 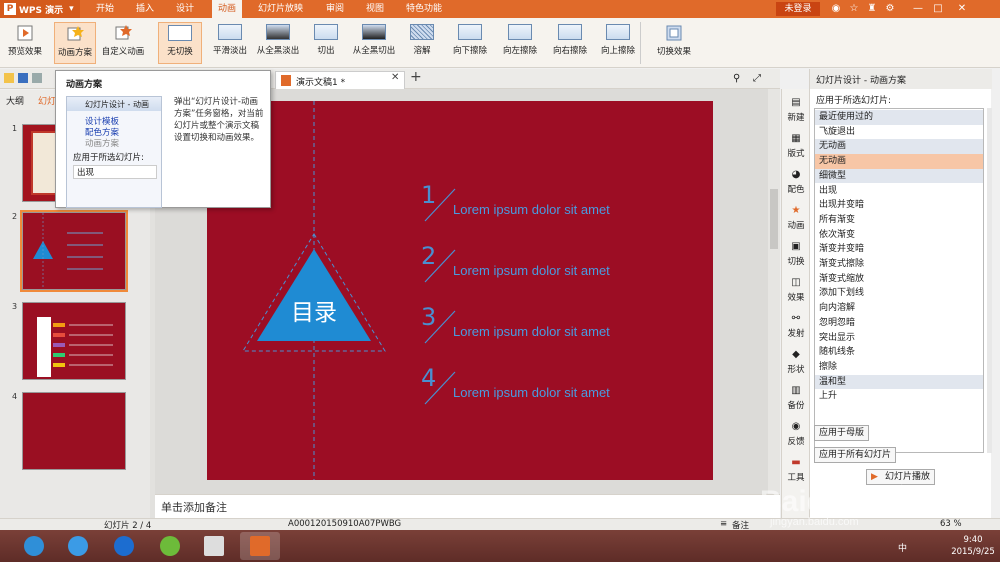 I want to click on input-language: 中, so click(x=902, y=547).